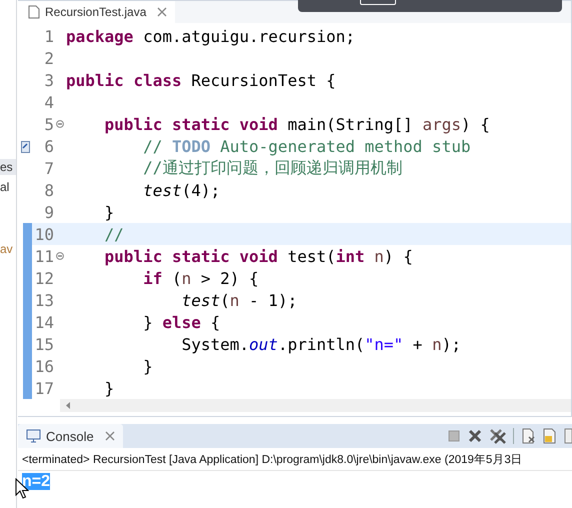 This screenshot has width=572, height=508. Describe the element at coordinates (258, 256) in the screenshot. I see `code-line: public static void test(int n) {` at that location.